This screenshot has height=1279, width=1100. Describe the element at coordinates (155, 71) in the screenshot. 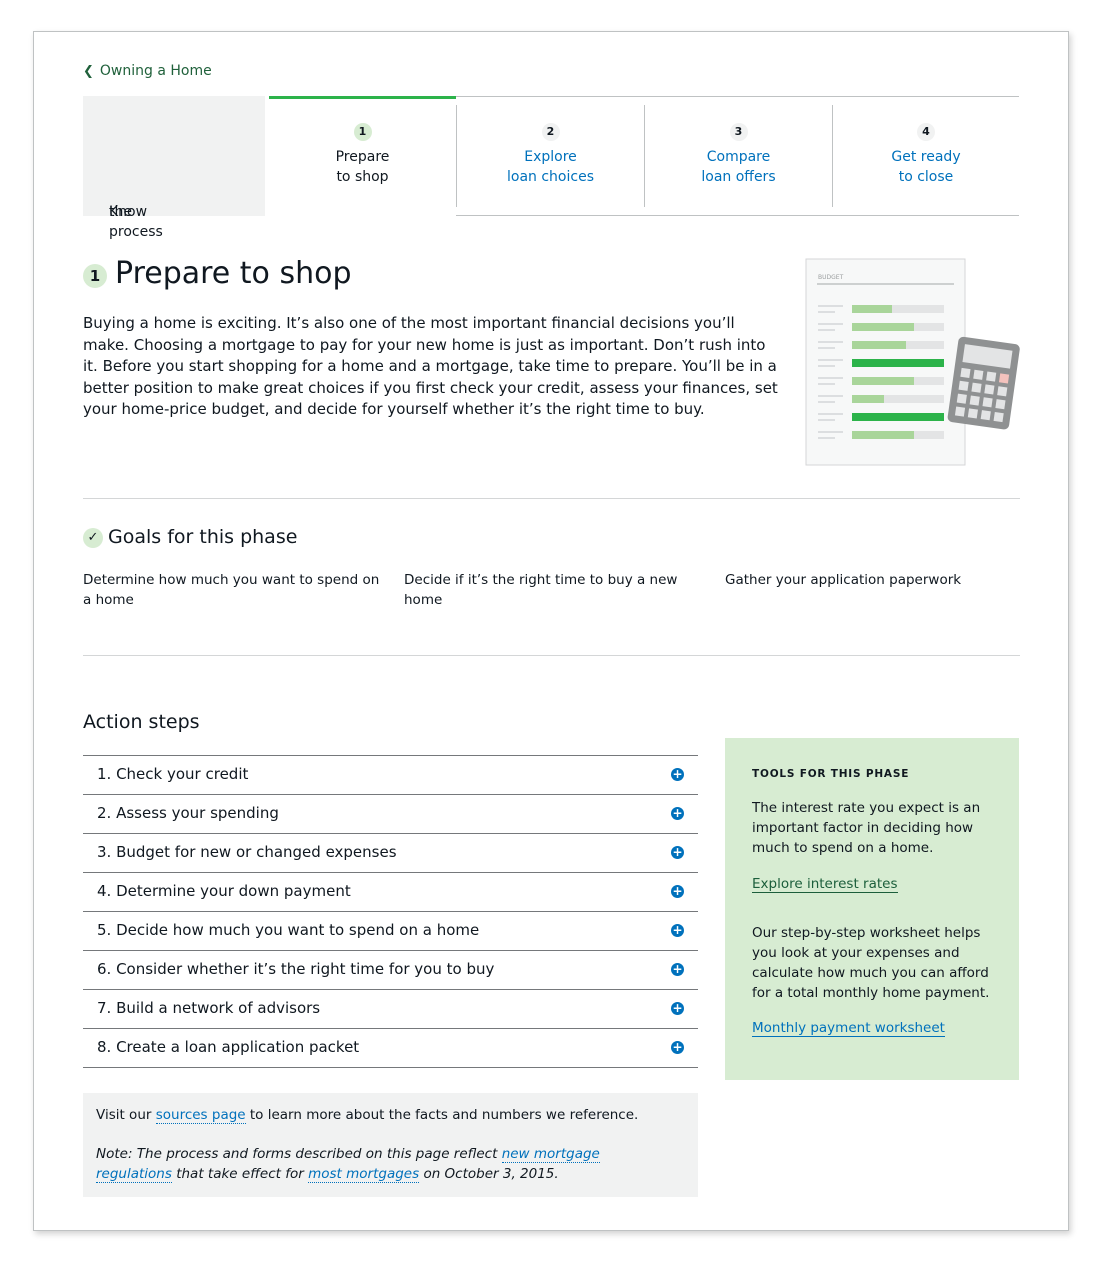

I see `back-label: Owning a Home` at that location.